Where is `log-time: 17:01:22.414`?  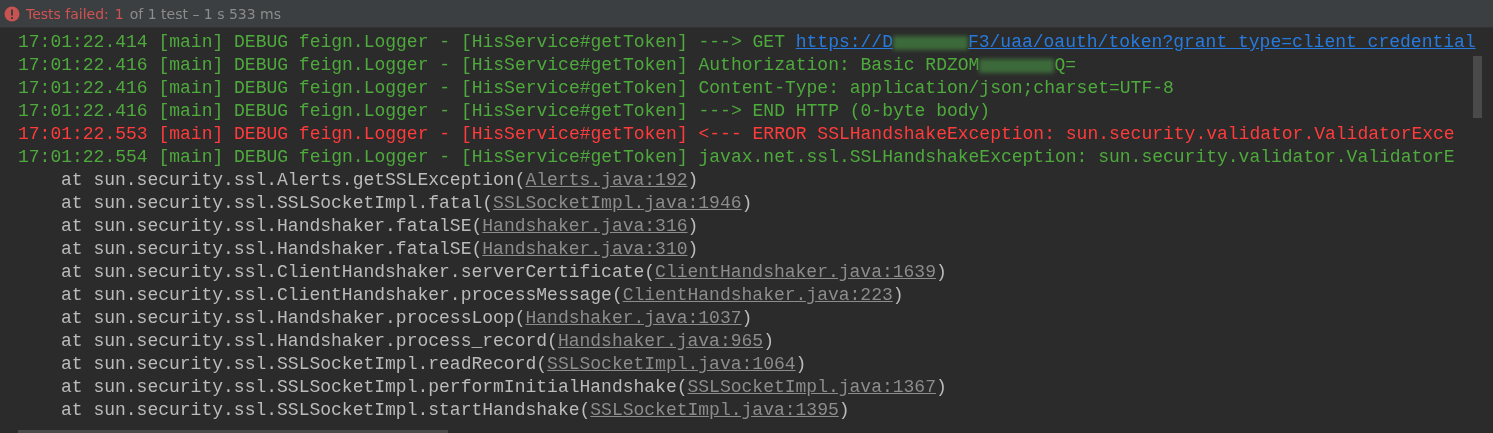 log-time: 17:01:22.414 is located at coordinates (83, 42).